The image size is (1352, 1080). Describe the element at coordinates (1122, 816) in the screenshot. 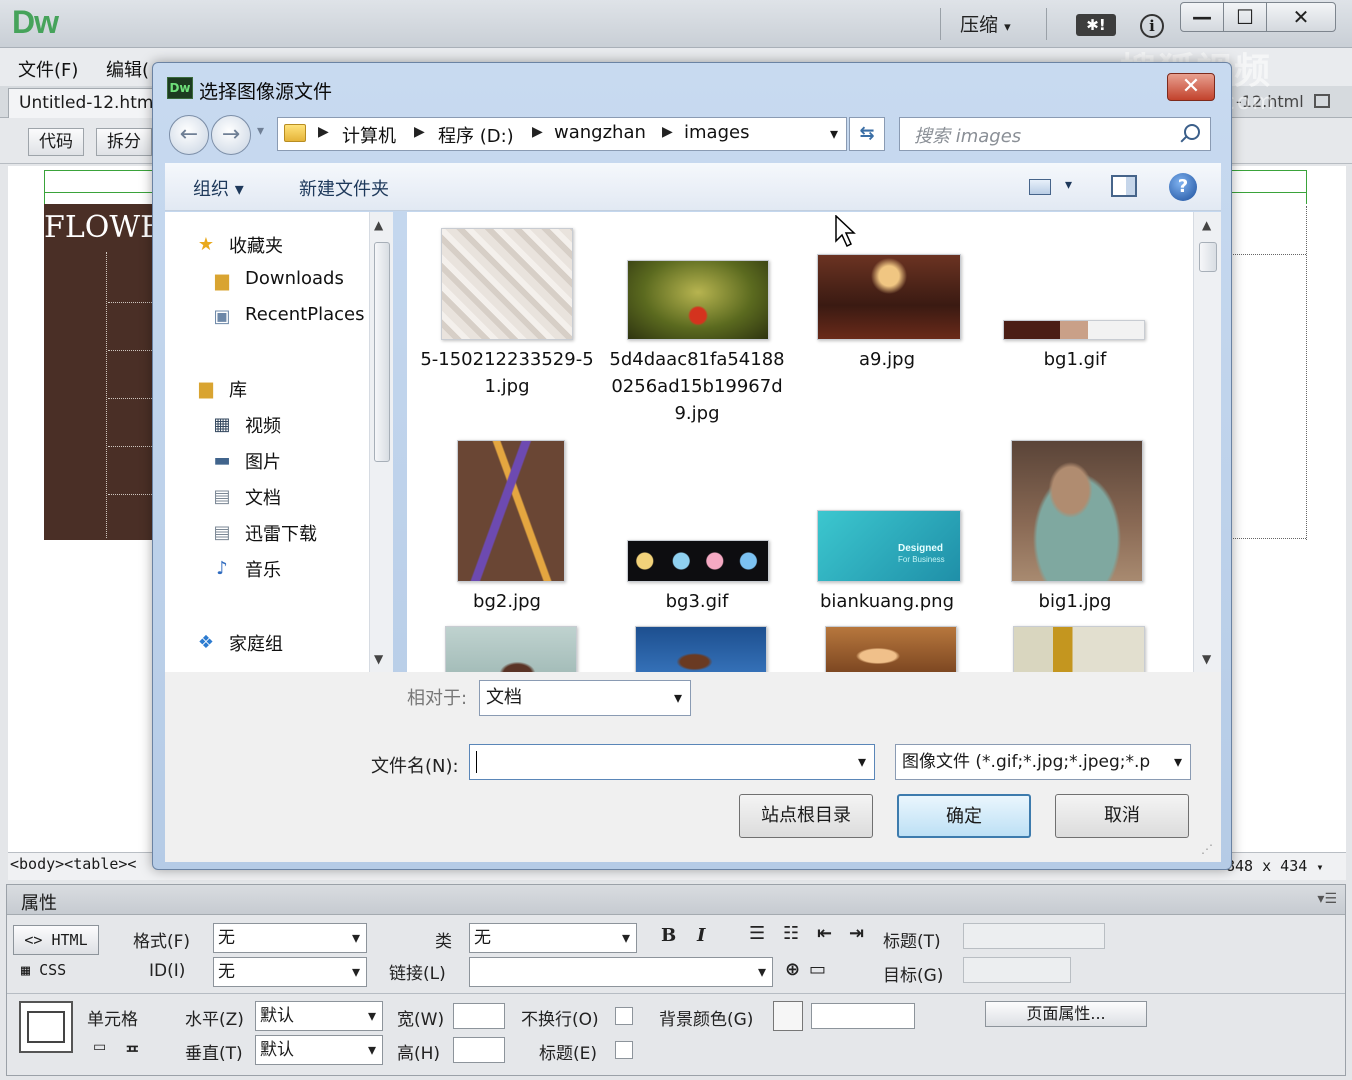

I see `cancel-button: 取消` at that location.